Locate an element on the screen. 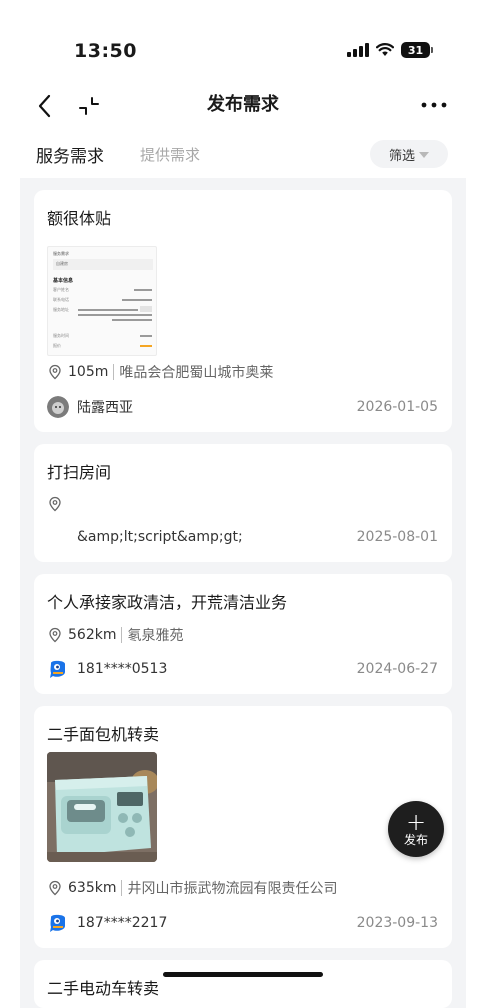 The image size is (486, 1008). thumb-line3: 服务地址 is located at coordinates (61, 309).